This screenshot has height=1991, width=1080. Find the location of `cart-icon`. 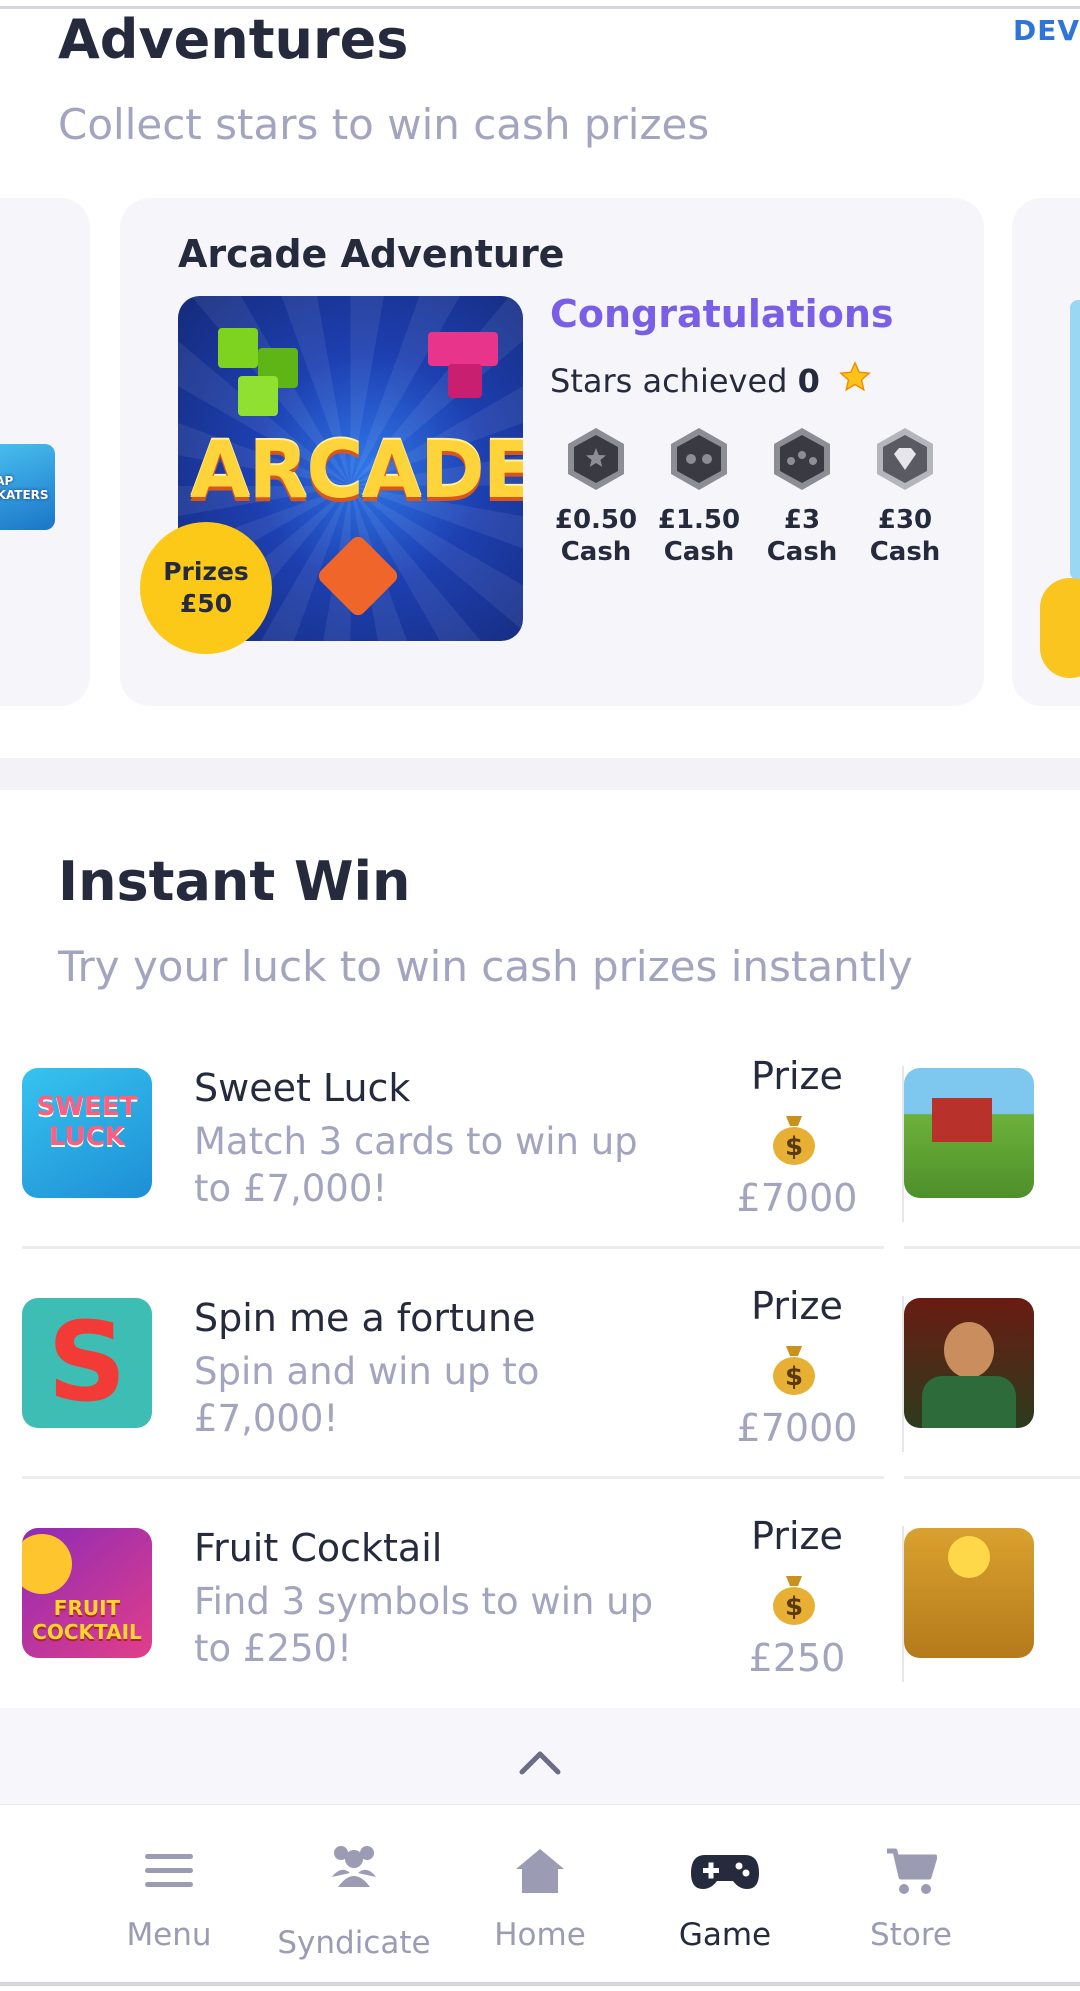

cart-icon is located at coordinates (912, 1871).